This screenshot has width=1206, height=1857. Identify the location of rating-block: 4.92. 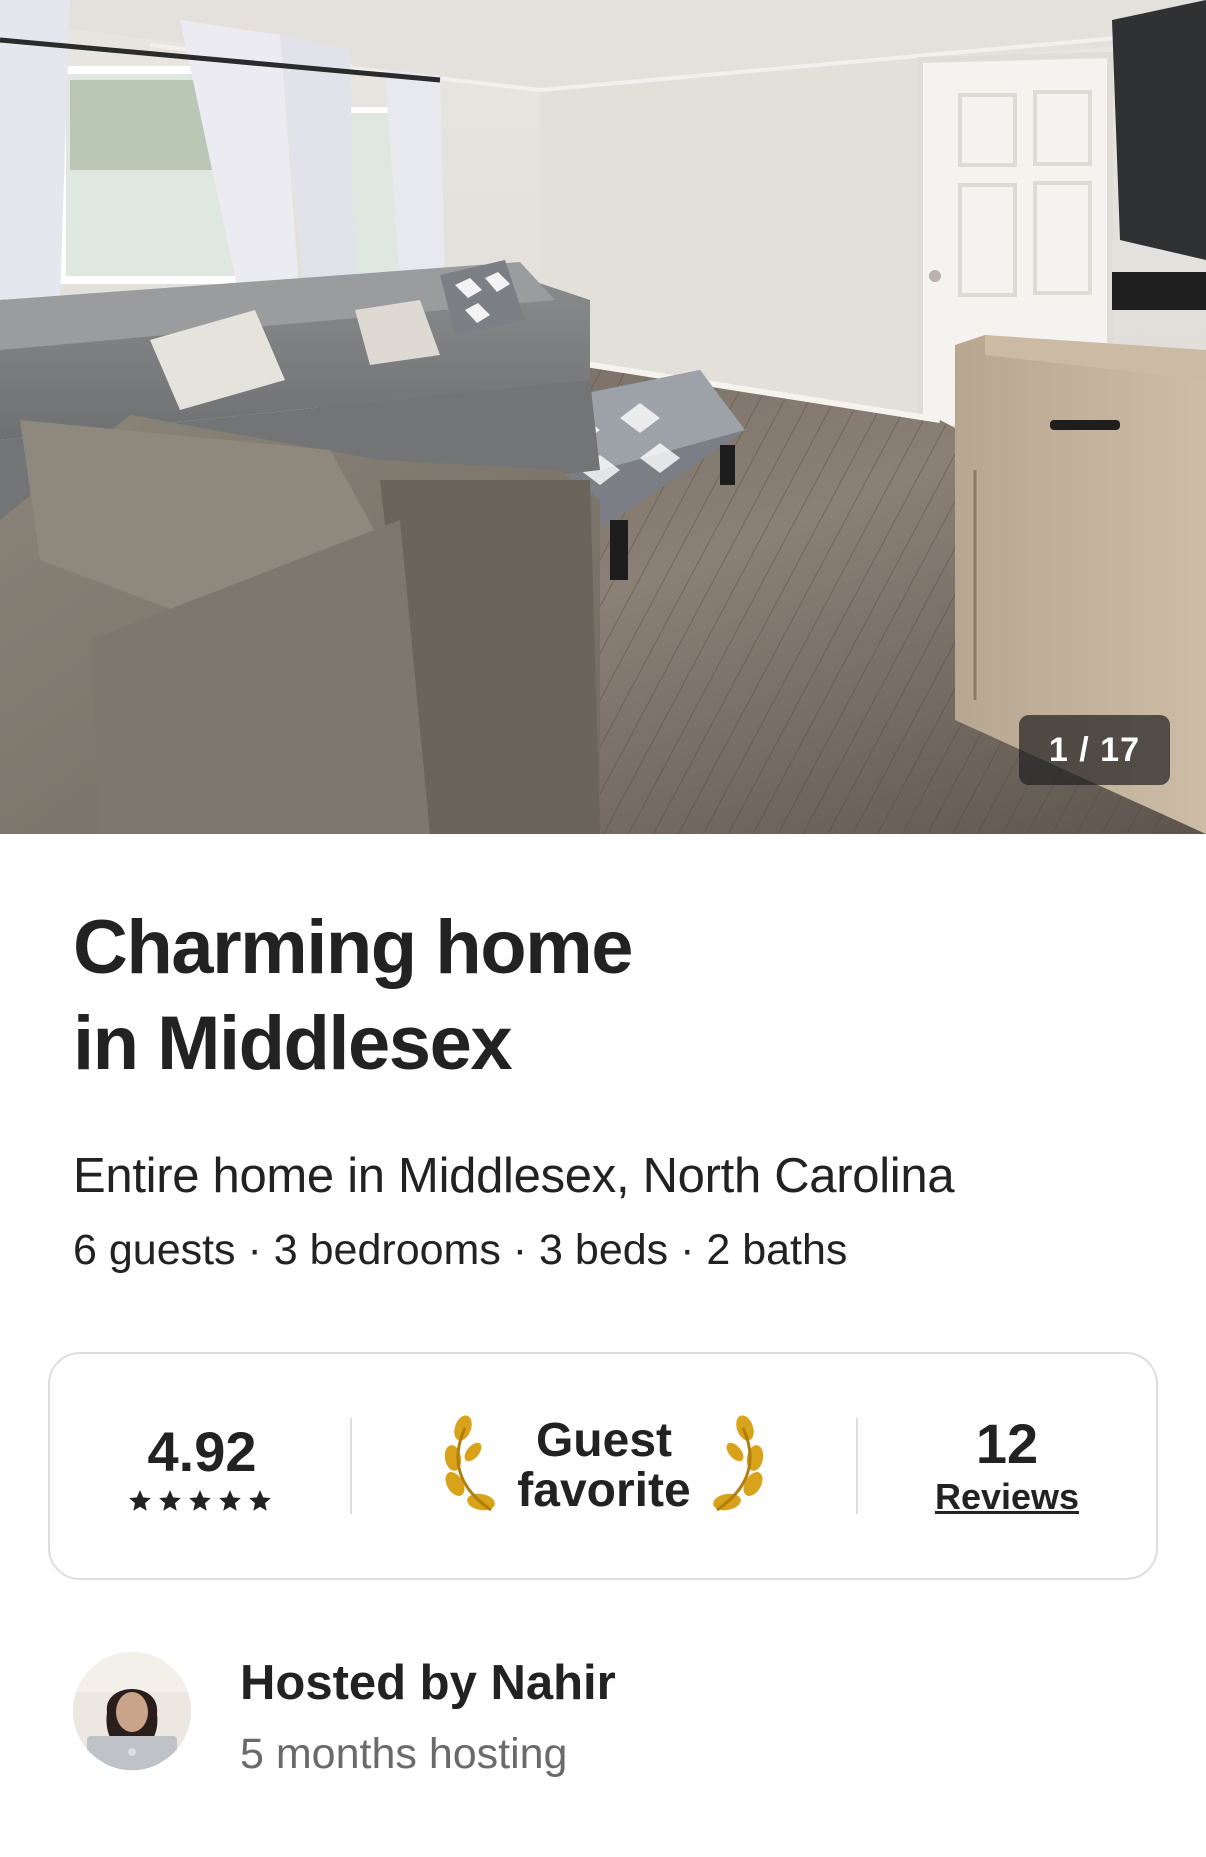
(200, 1466).